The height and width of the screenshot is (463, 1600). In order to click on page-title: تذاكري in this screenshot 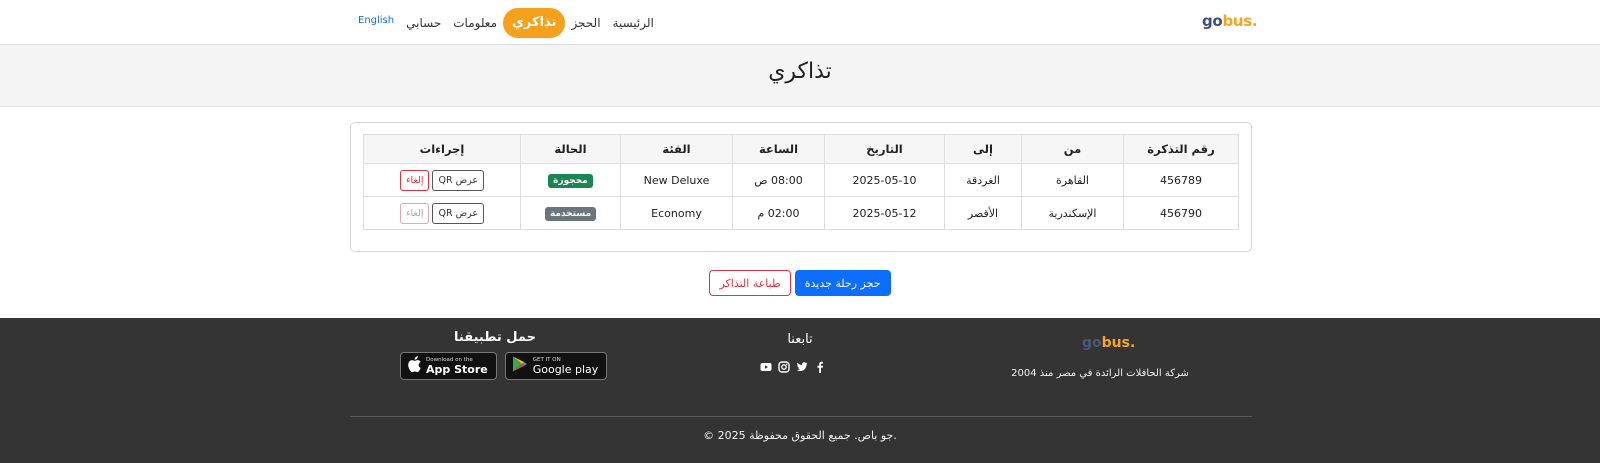, I will do `click(800, 71)`.